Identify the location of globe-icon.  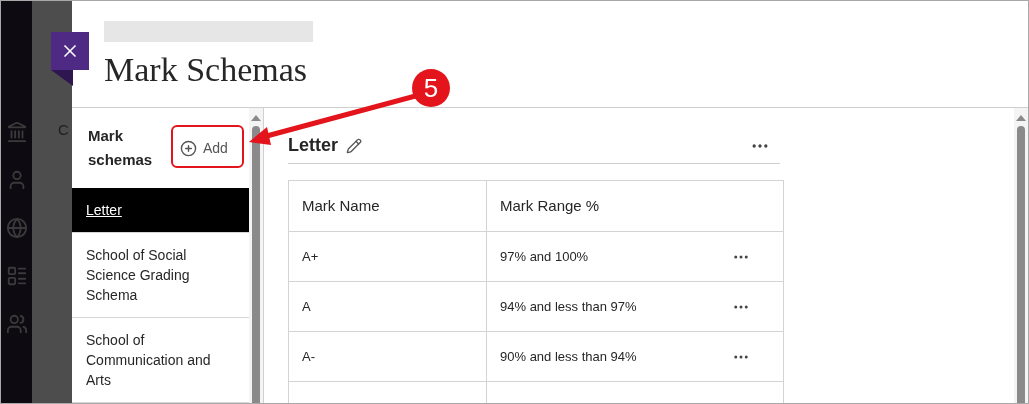
(16, 228).